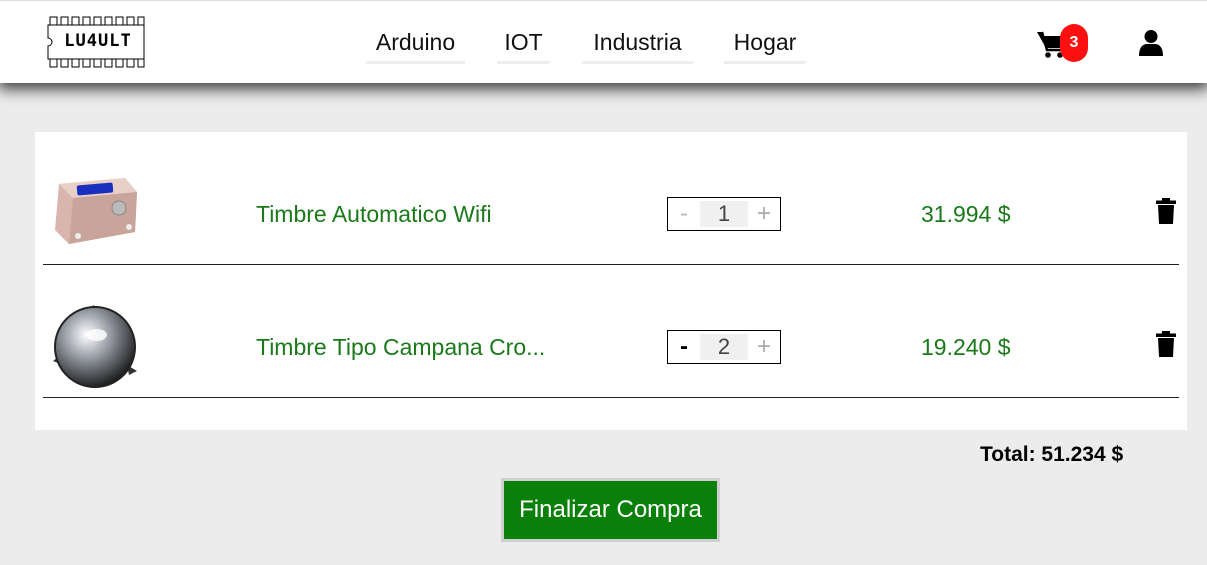  Describe the element at coordinates (765, 42) in the screenshot. I see `nav-item-label: Hogar` at that location.